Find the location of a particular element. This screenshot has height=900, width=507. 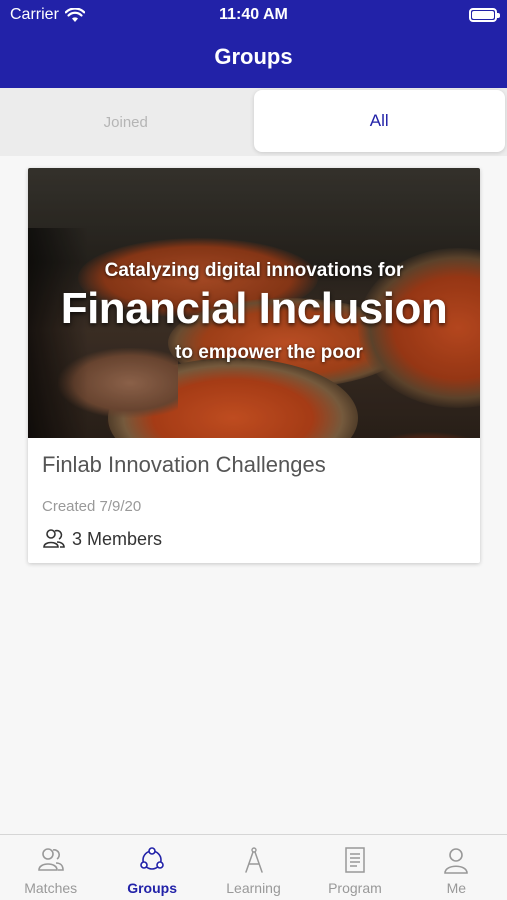

members-count: 3 Members is located at coordinates (117, 538).